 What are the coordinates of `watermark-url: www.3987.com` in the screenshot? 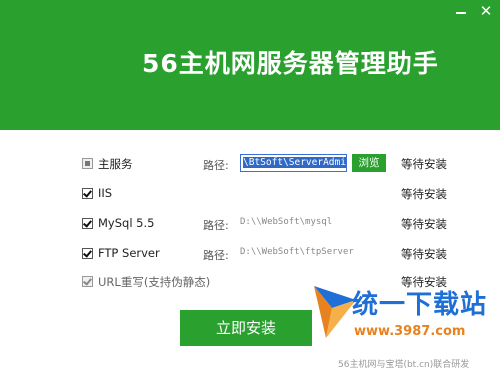 It's located at (410, 331).